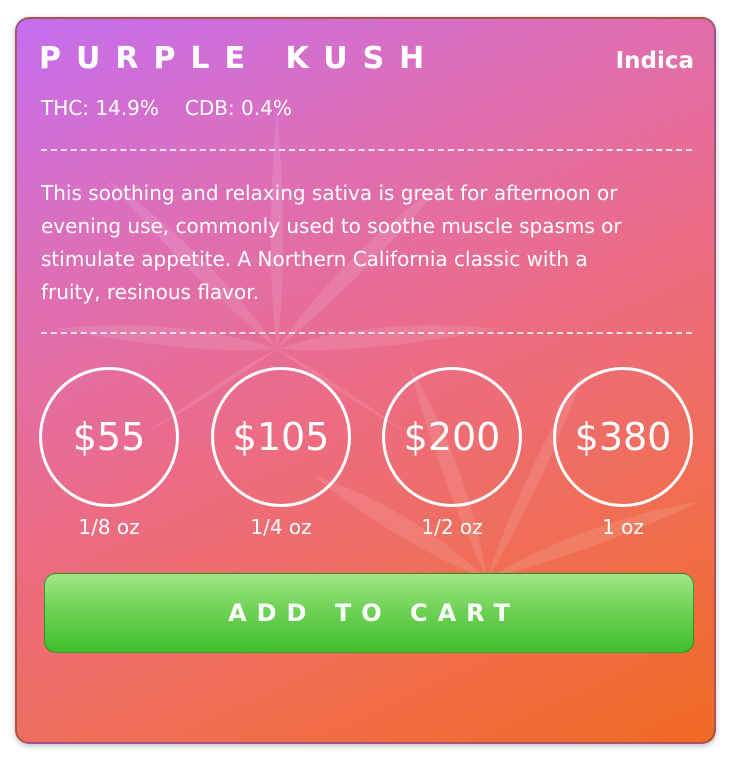 The image size is (730, 758). Describe the element at coordinates (239, 58) in the screenshot. I see `product-name: PURPLE KUSH` at that location.